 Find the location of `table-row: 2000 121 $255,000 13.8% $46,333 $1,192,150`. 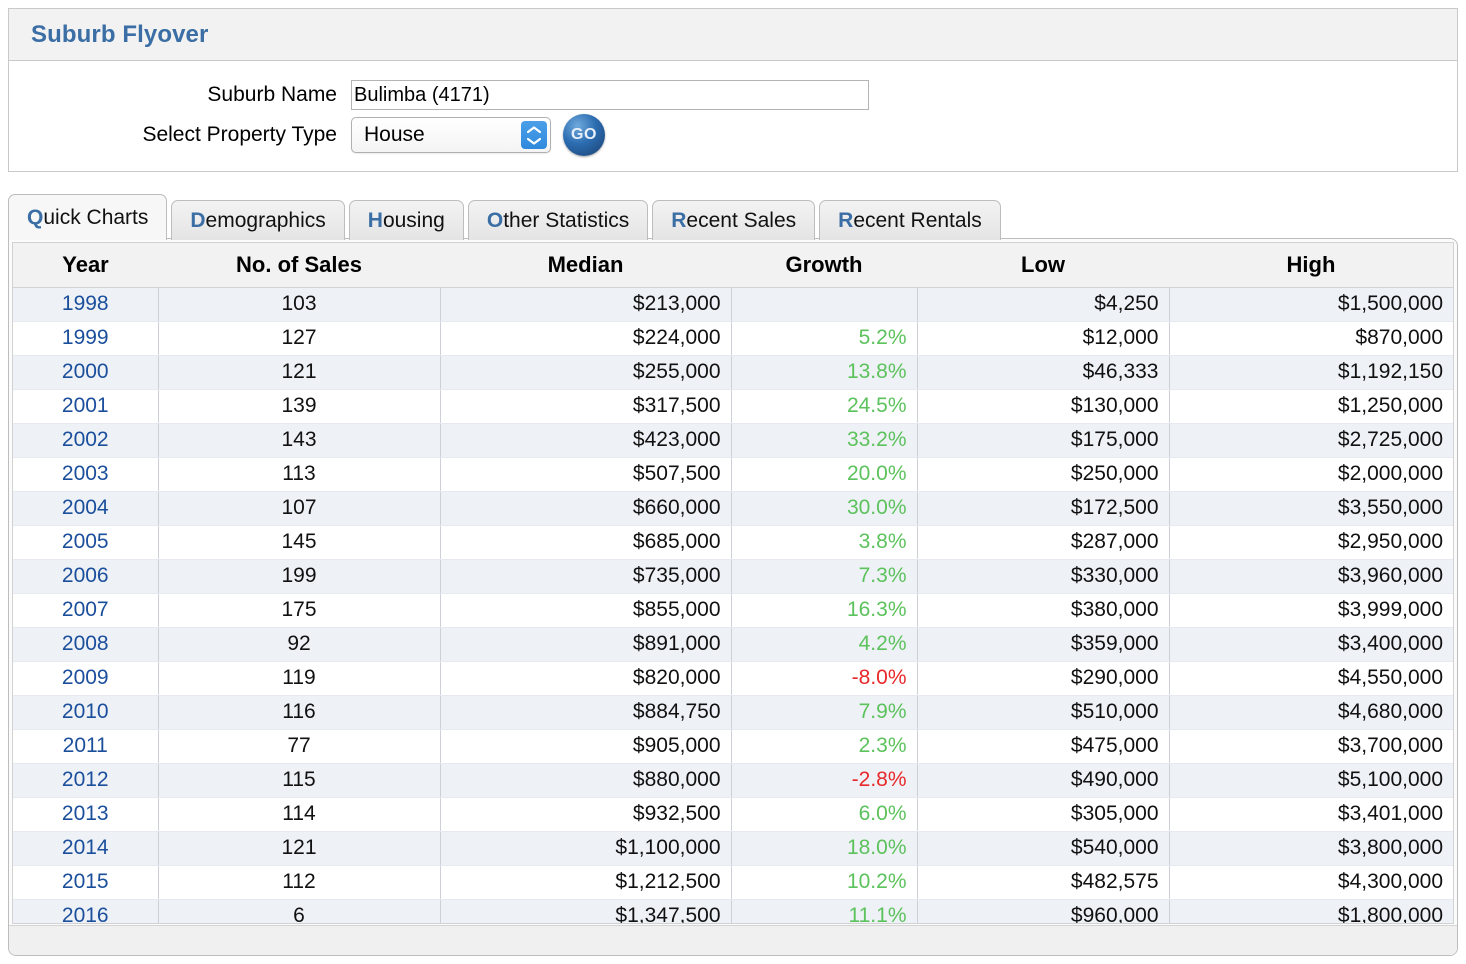

table-row: 2000 121 $255,000 13.8% $46,333 $1,192,150 is located at coordinates (733, 372).